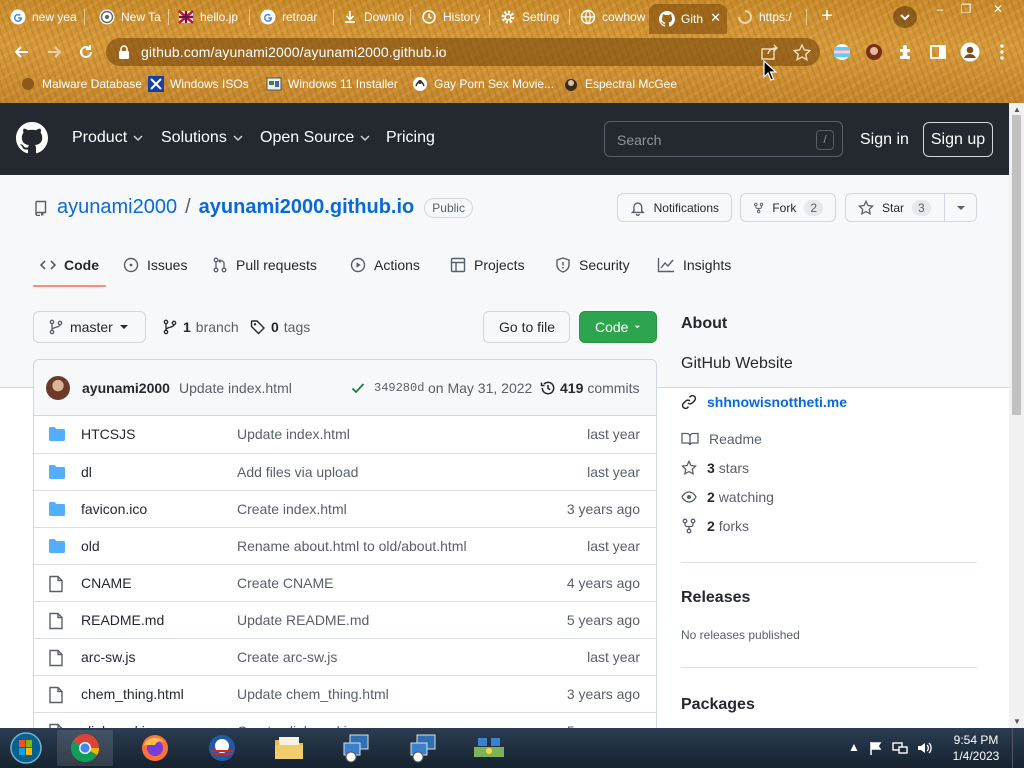 The width and height of the screenshot is (1024, 768). Describe the element at coordinates (292, 17) in the screenshot. I see `browser-tab: retroar` at that location.